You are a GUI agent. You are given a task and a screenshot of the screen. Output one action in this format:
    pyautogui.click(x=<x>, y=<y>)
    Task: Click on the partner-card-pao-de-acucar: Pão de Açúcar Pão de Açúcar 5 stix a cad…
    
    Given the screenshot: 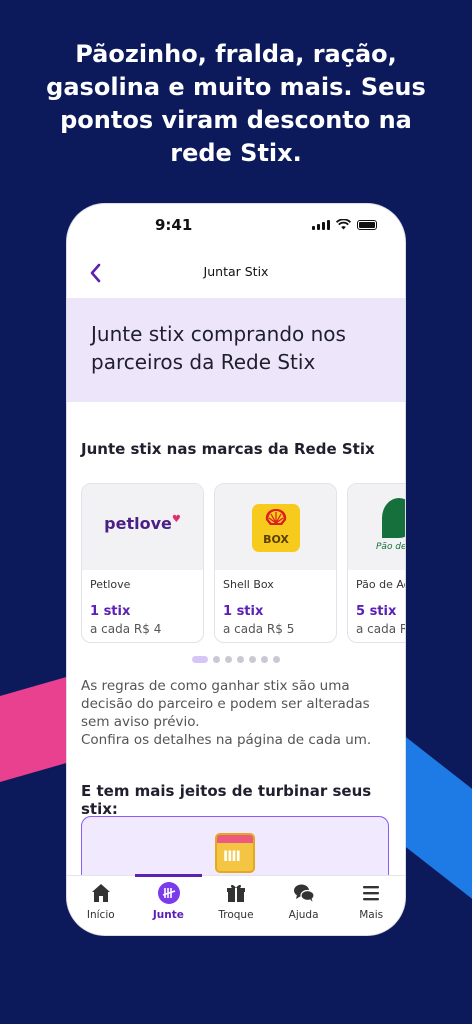 What is the action you would take?
    pyautogui.click(x=376, y=563)
    